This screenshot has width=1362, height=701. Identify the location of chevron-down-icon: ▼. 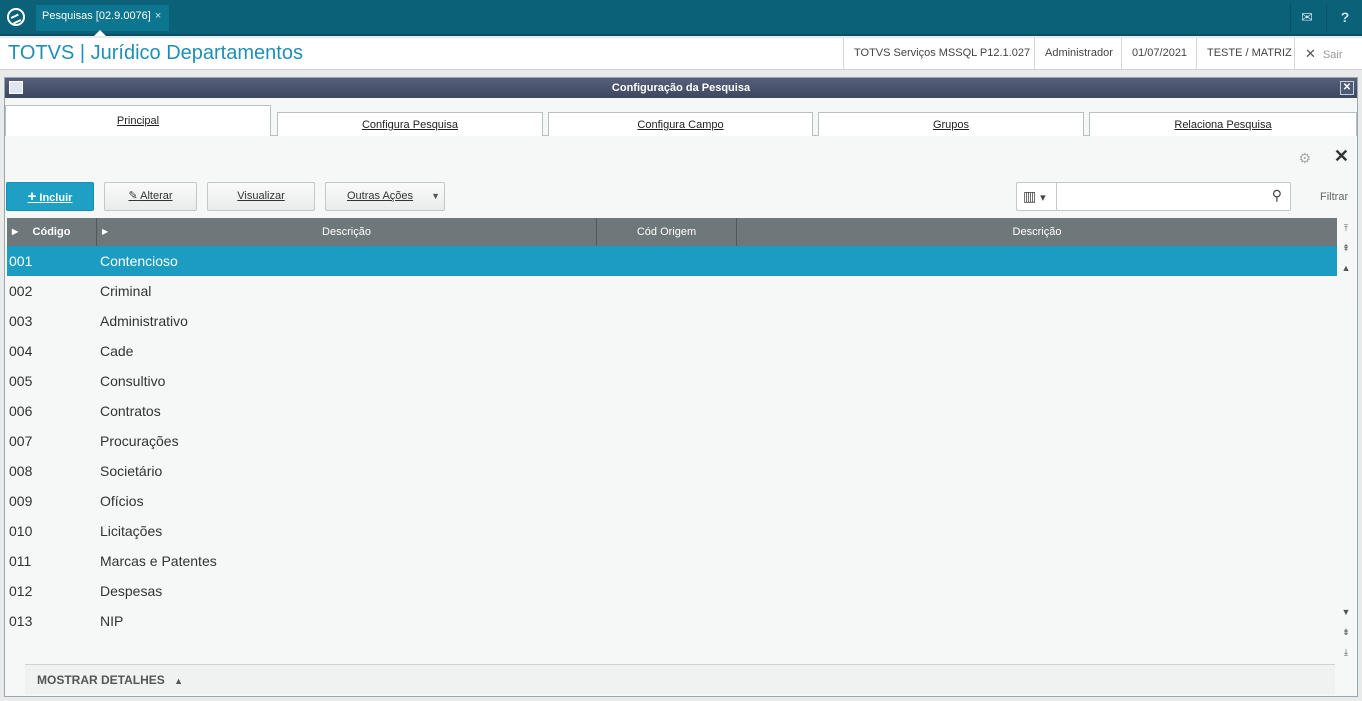
(435, 196).